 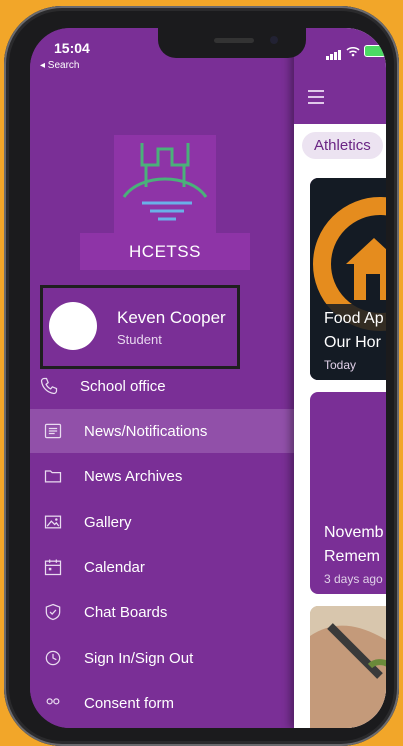 What do you see at coordinates (316, 99) in the screenshot?
I see `hamburger-menu-icon` at bounding box center [316, 99].